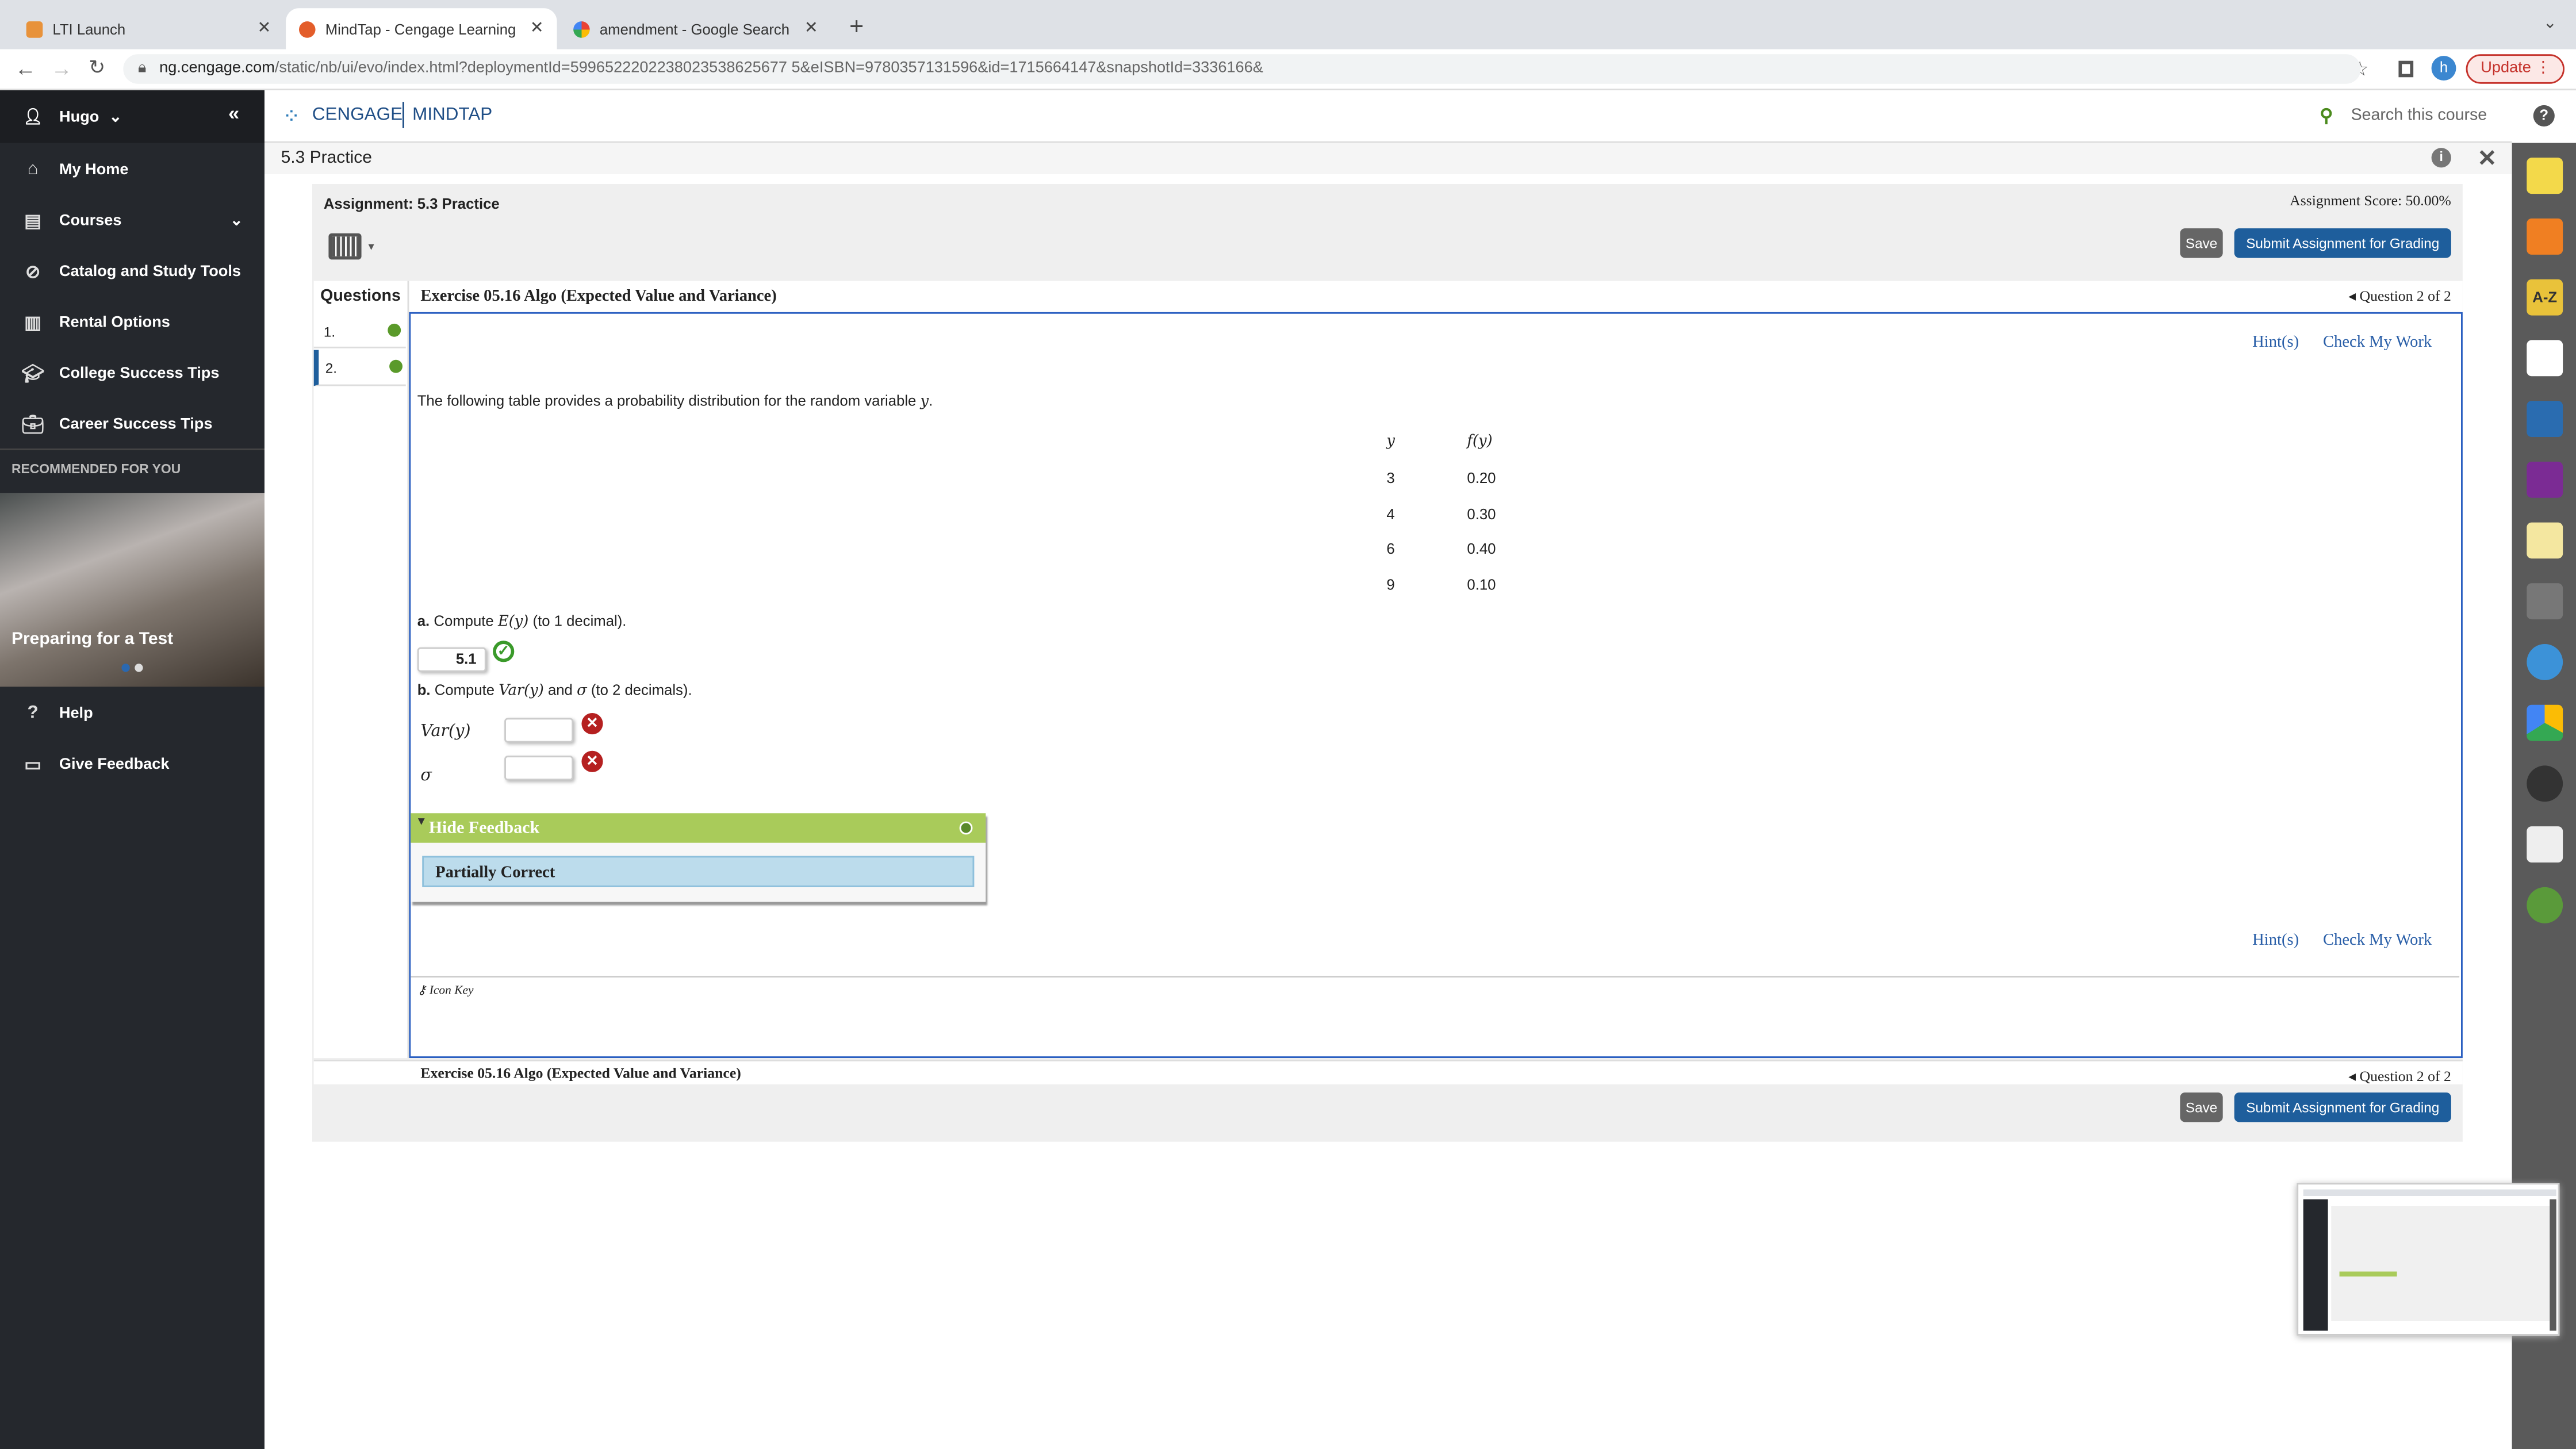  Describe the element at coordinates (233, 113) in the screenshot. I see `collapse-sidebar-icon: «` at that location.